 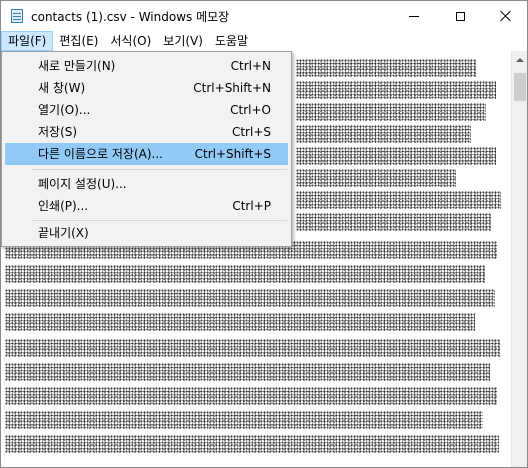 I want to click on notepad-icon, so click(x=17, y=16).